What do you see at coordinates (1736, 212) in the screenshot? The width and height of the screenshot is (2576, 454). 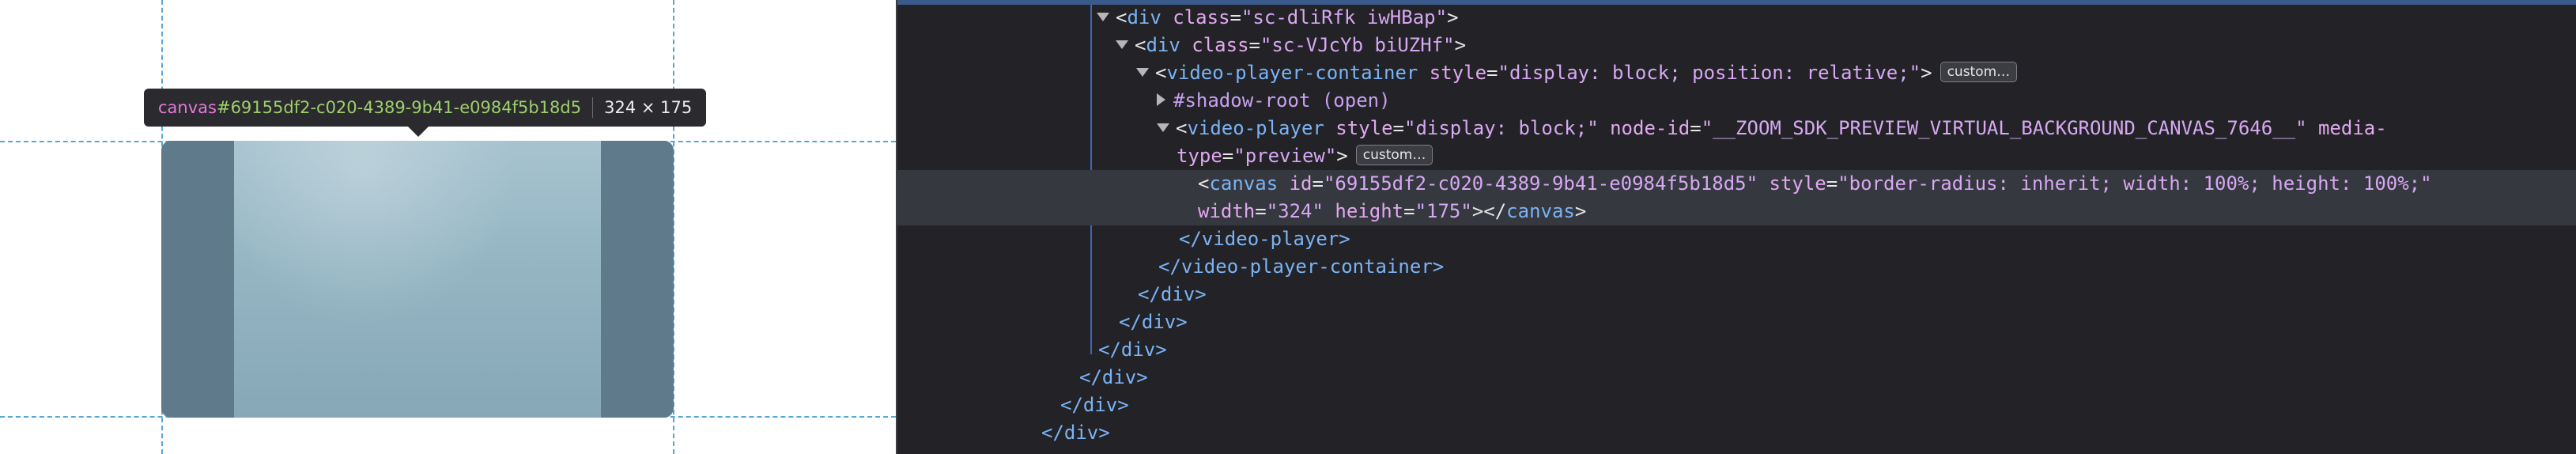 I see `dom-node-canvas-selected-continued: width="324" height="175"></canvas>` at bounding box center [1736, 212].